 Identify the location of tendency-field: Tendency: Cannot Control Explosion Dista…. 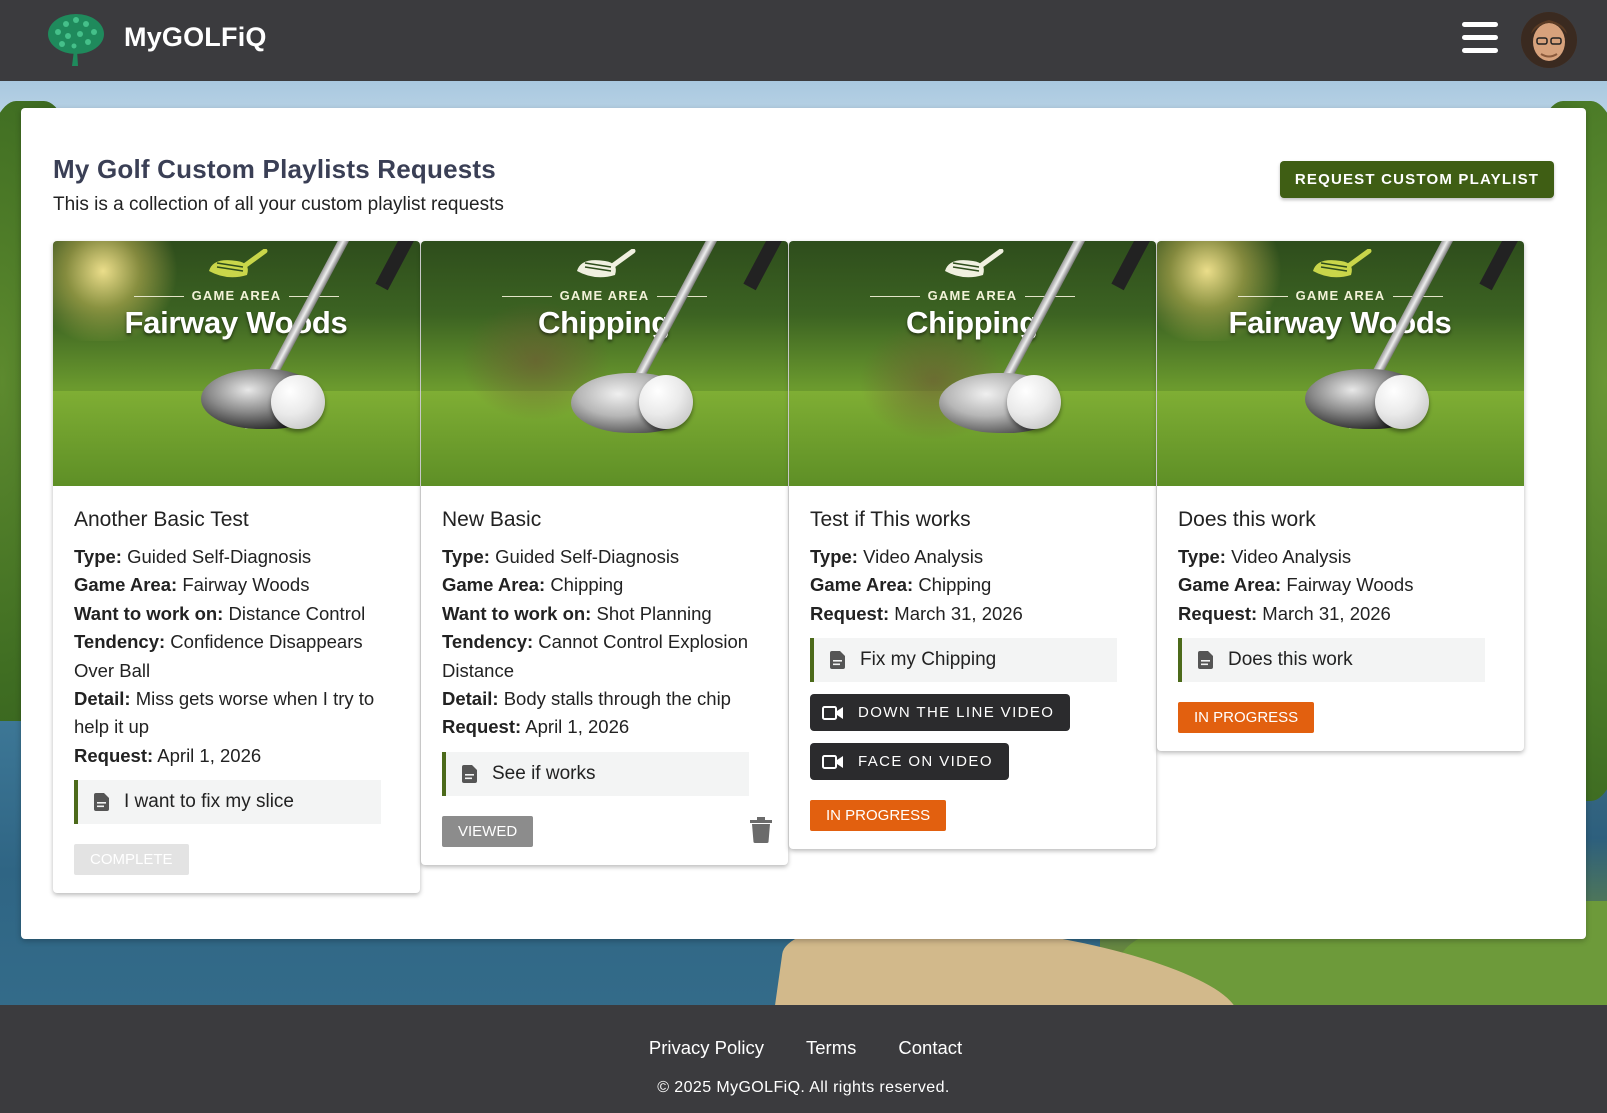
(595, 656).